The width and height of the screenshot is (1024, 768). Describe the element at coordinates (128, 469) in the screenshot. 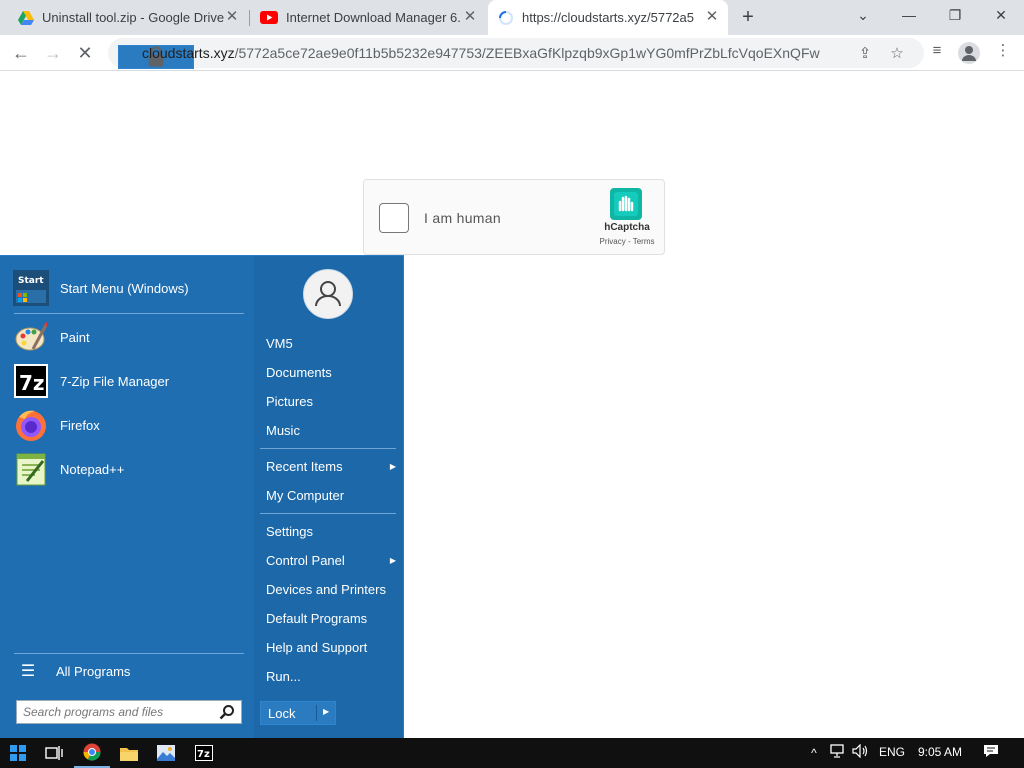

I see `program-notepad-plus-plus: Notepad++` at that location.